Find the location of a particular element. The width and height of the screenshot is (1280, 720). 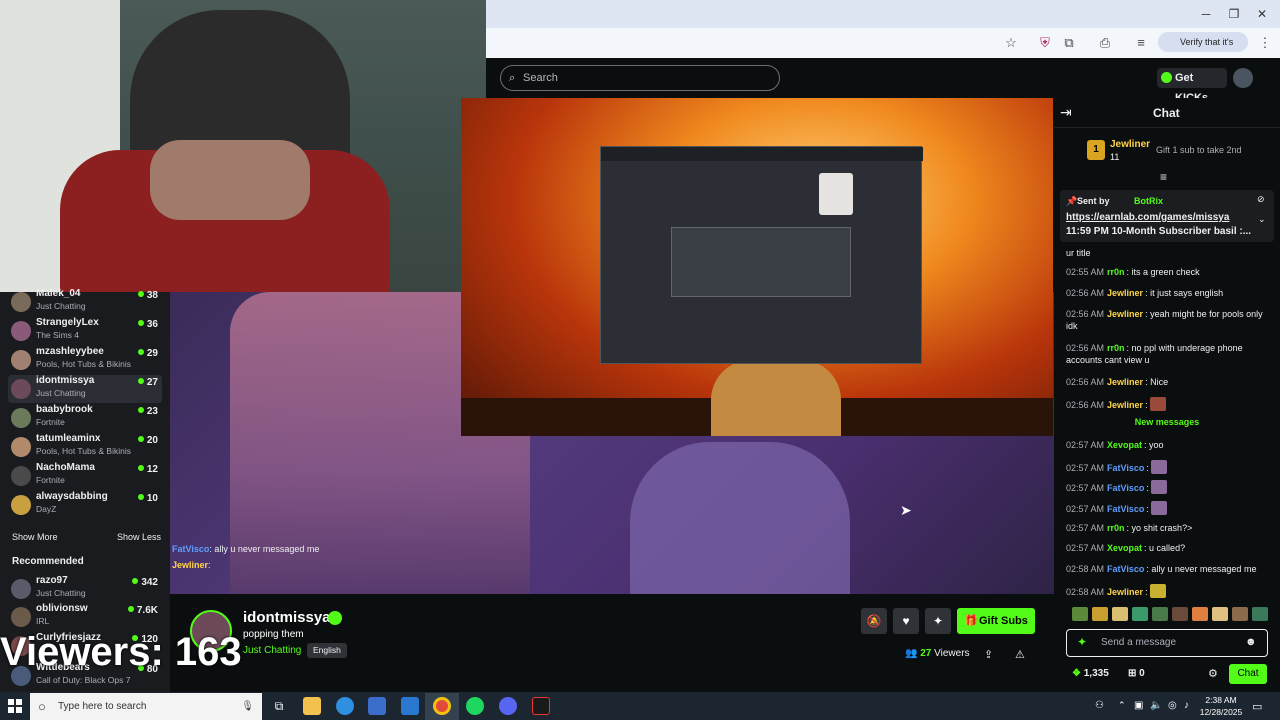

sidebar-channel: StrangelyLex The Sims 4 36 is located at coordinates (85, 331).